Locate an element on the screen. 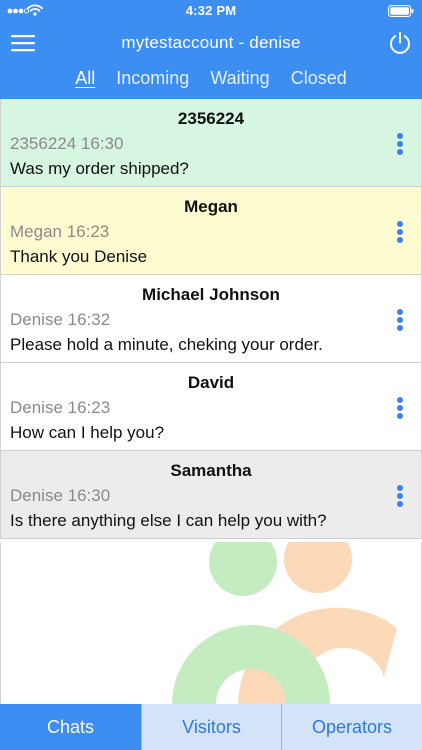  chat-last-message: How can I help you? is located at coordinates (87, 432).